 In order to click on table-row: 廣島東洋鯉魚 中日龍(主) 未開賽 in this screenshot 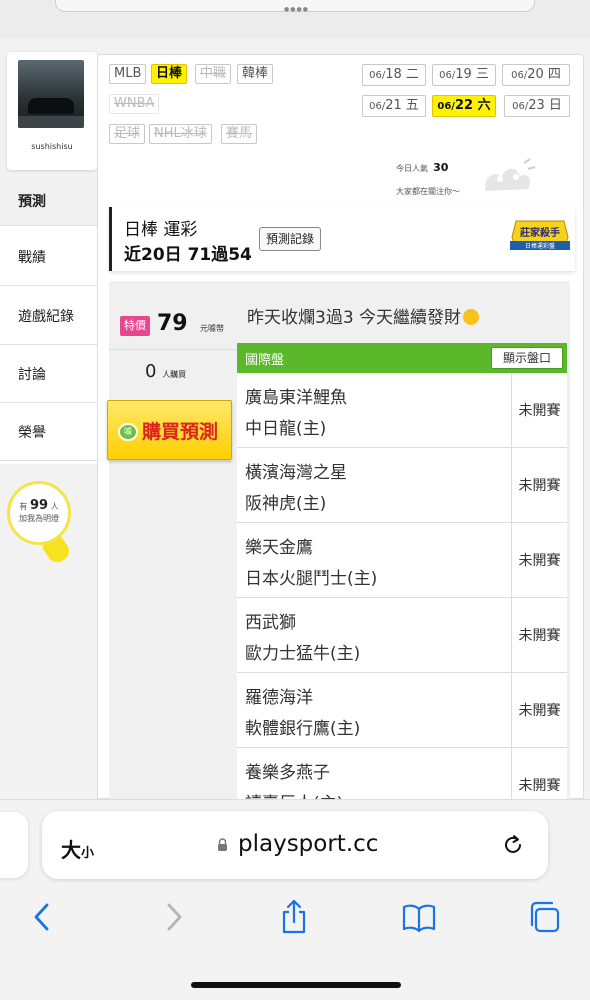, I will do `click(402, 410)`.